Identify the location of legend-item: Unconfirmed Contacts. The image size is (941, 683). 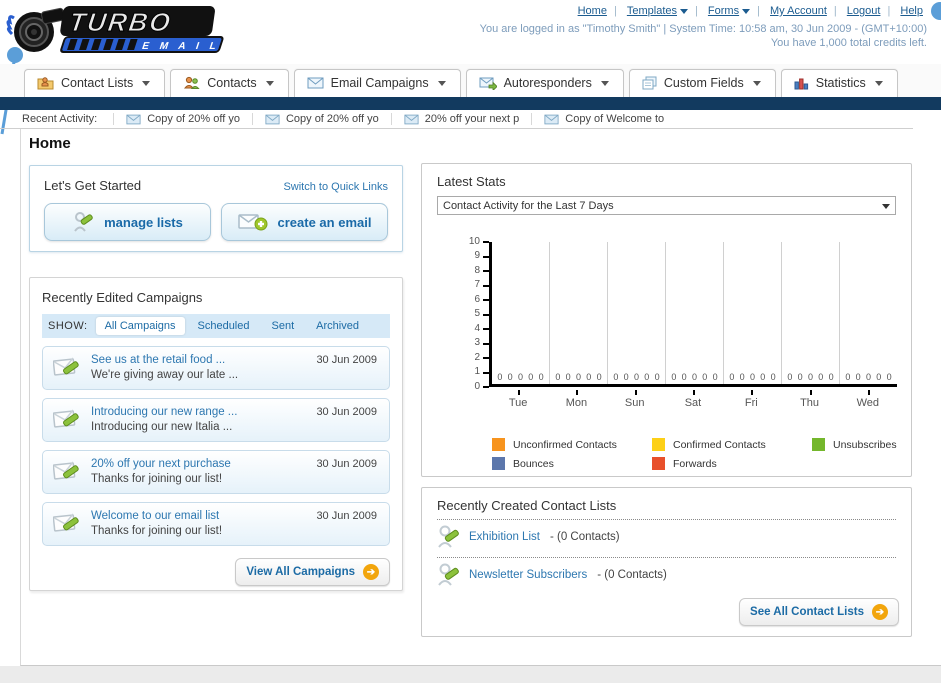
(572, 444).